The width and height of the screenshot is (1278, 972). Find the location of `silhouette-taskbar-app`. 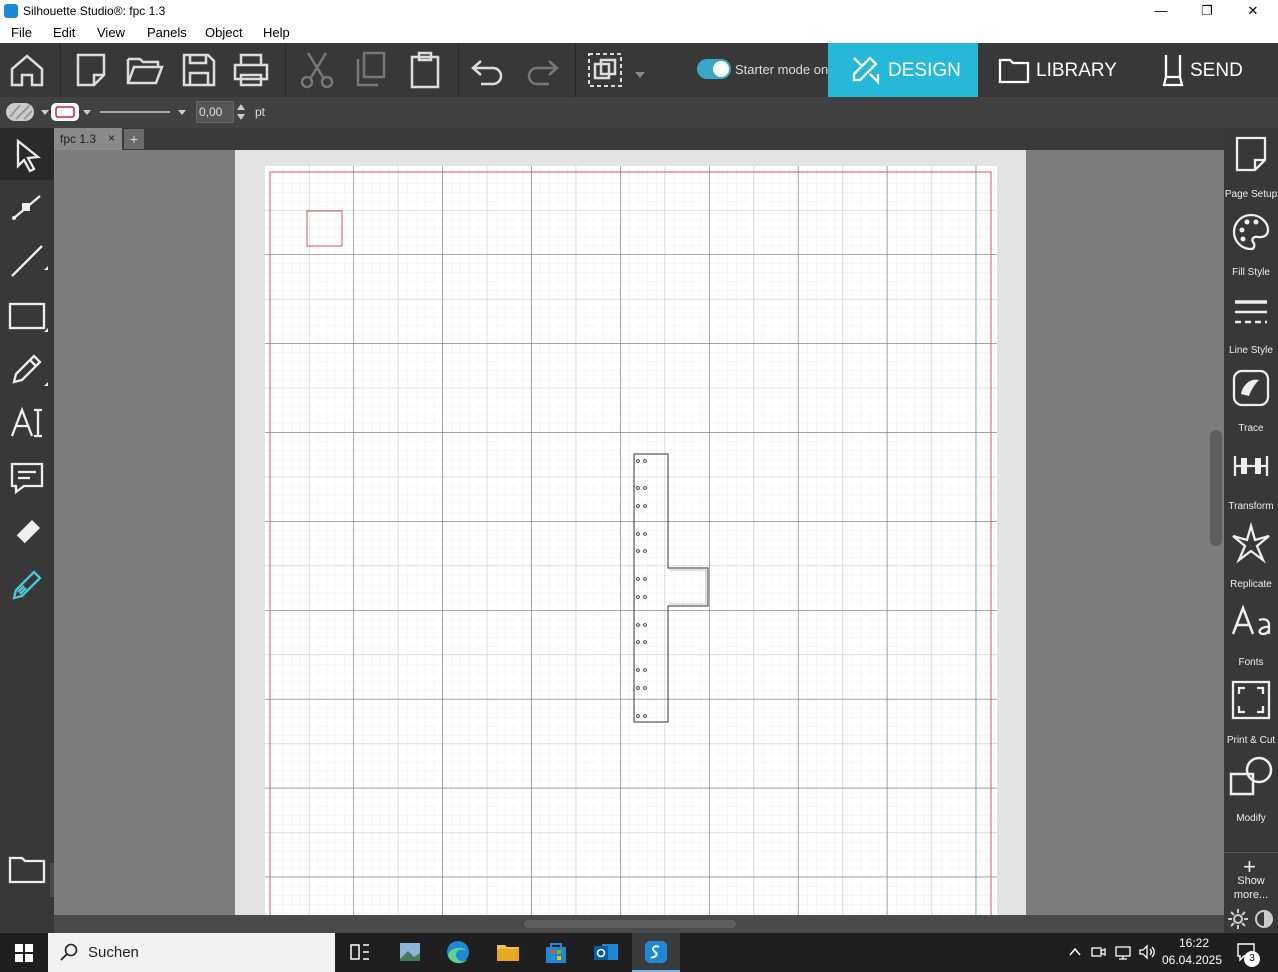

silhouette-taskbar-app is located at coordinates (656, 952).